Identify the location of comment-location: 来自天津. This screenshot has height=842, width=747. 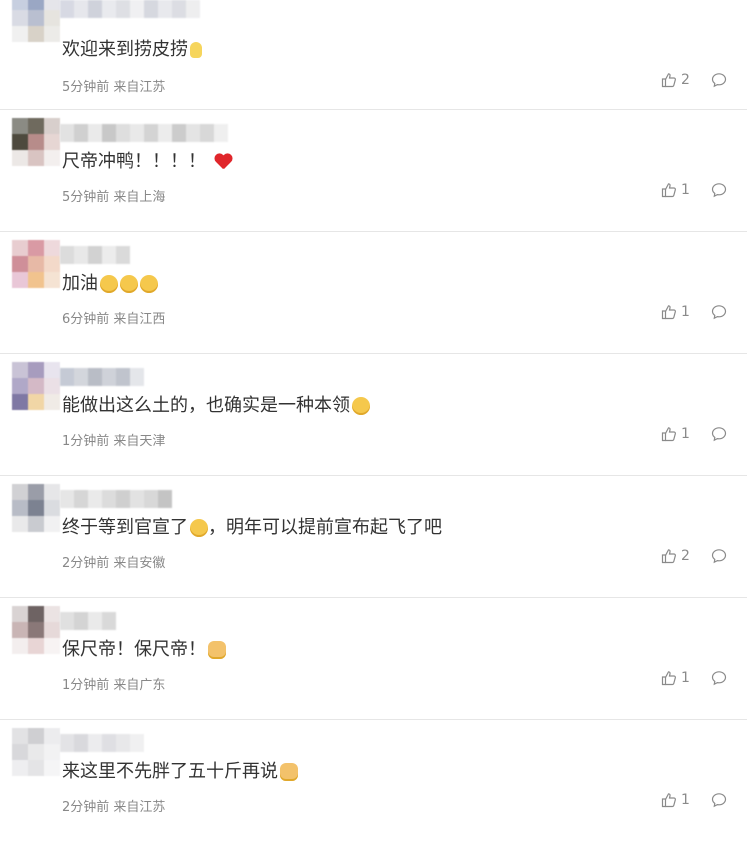
(139, 441).